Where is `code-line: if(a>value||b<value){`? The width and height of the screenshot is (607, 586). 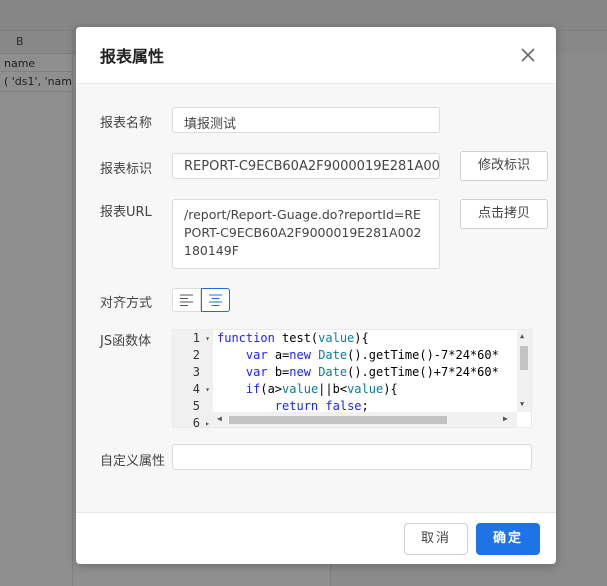 code-line: if(a>value||b<value){ is located at coordinates (321, 389).